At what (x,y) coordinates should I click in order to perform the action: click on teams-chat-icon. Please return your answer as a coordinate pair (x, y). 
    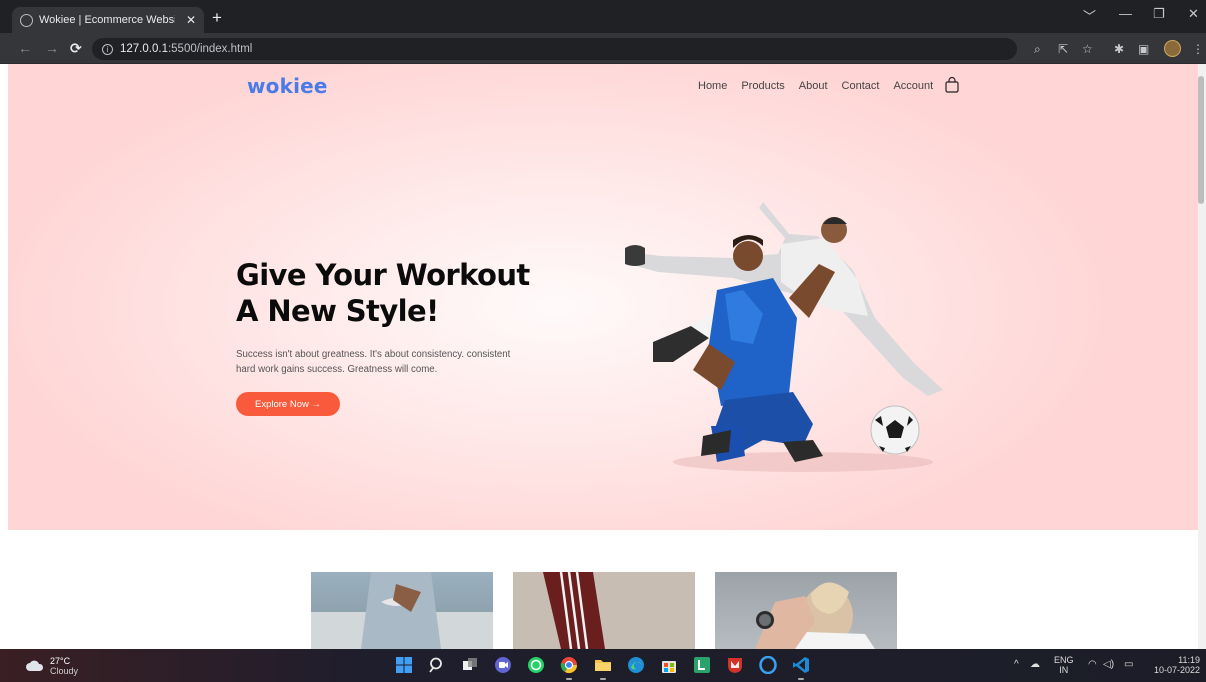
    Looking at the image, I should click on (503, 665).